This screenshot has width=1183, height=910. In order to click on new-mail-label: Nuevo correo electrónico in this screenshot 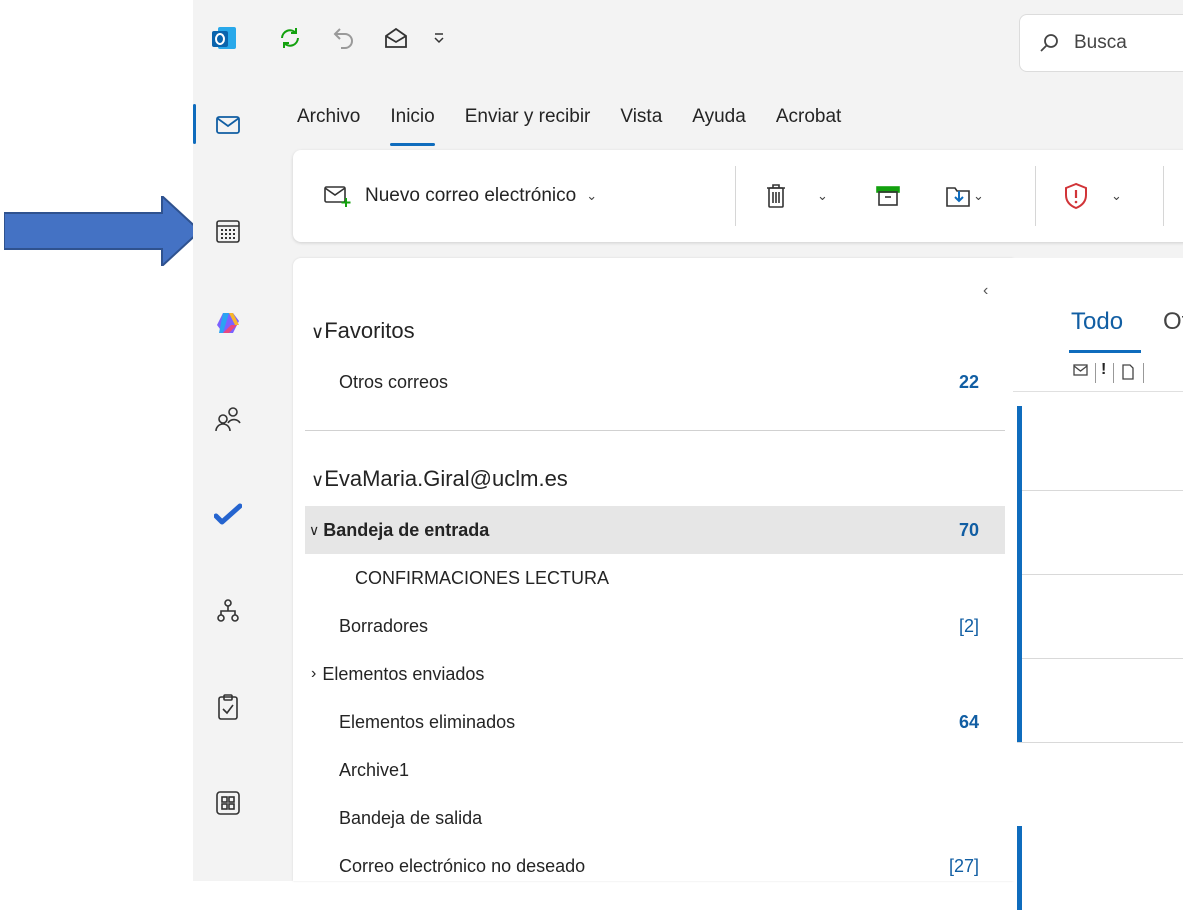, I will do `click(471, 195)`.